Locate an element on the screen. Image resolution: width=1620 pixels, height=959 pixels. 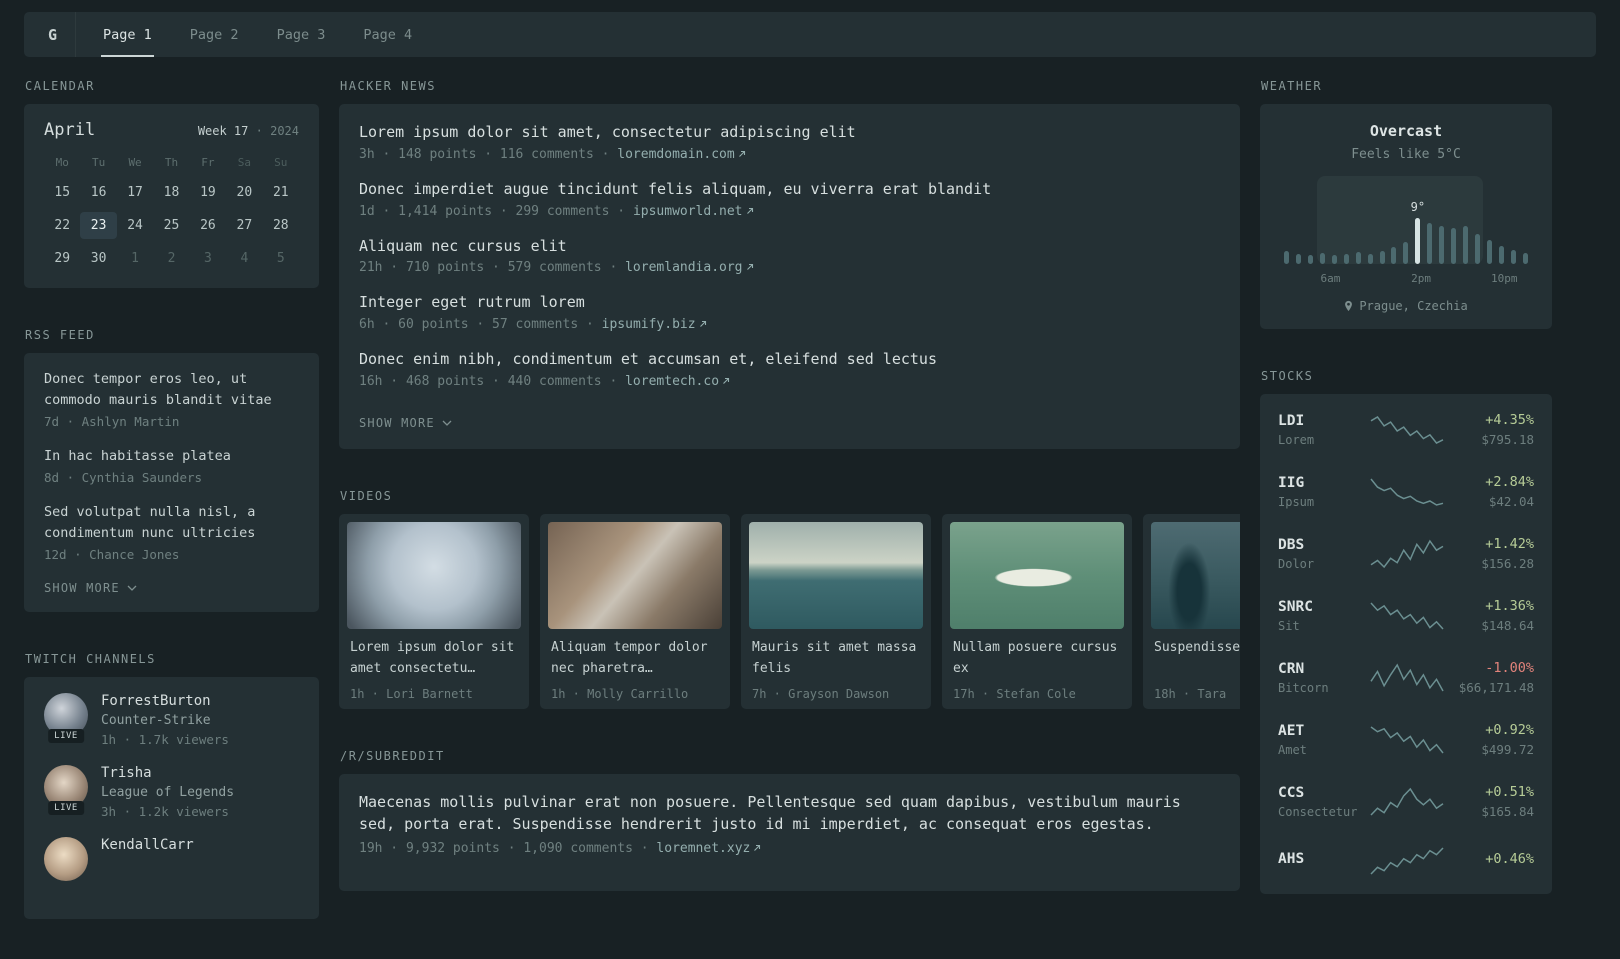
channel-name: KendallCarr is located at coordinates (147, 844).